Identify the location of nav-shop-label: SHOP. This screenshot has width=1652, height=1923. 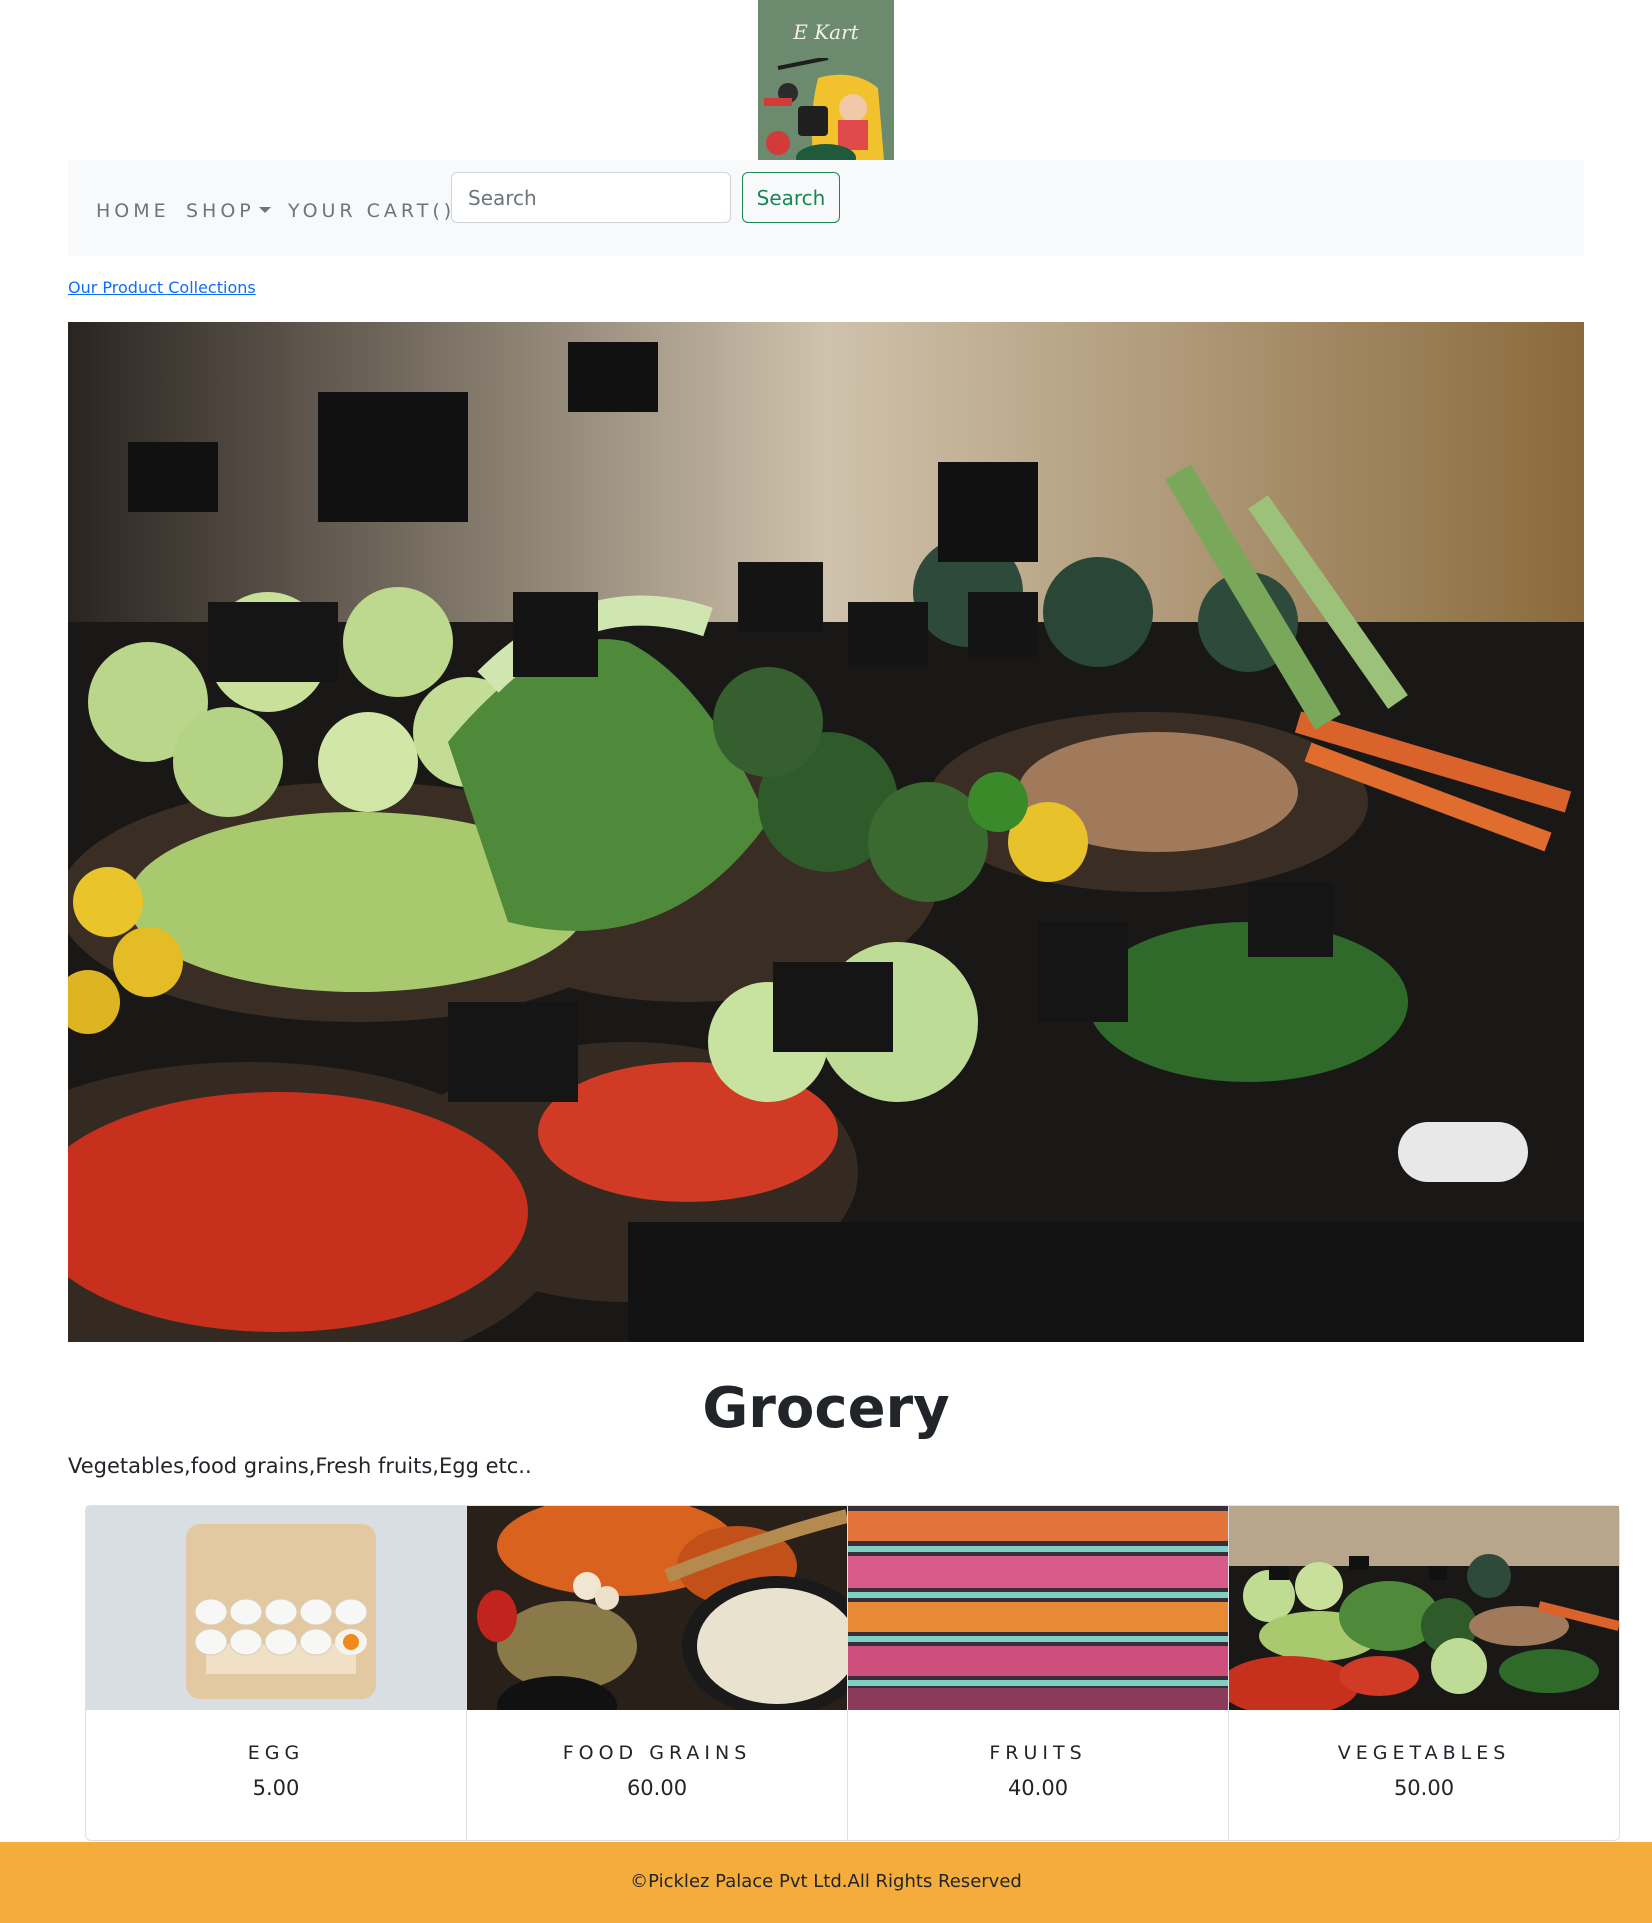
(220, 211).